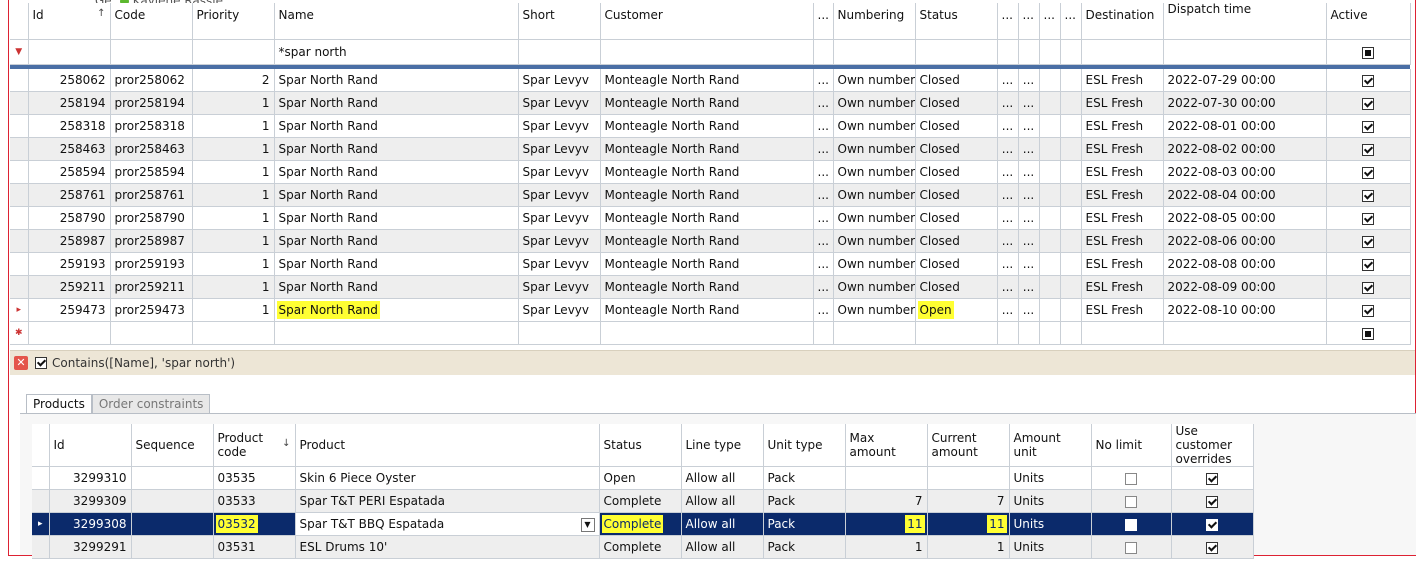  I want to click on cell-id: 258463, so click(69, 149).